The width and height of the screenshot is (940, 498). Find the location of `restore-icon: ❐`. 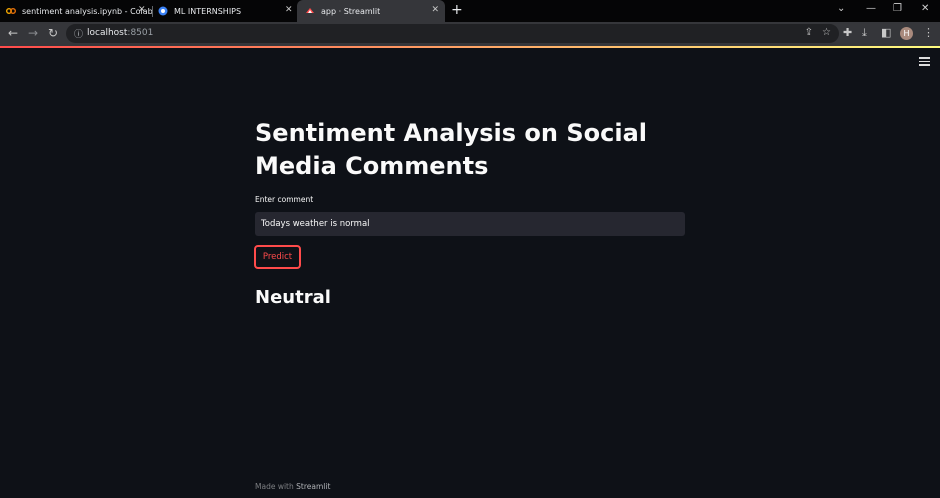

restore-icon: ❐ is located at coordinates (897, 8).